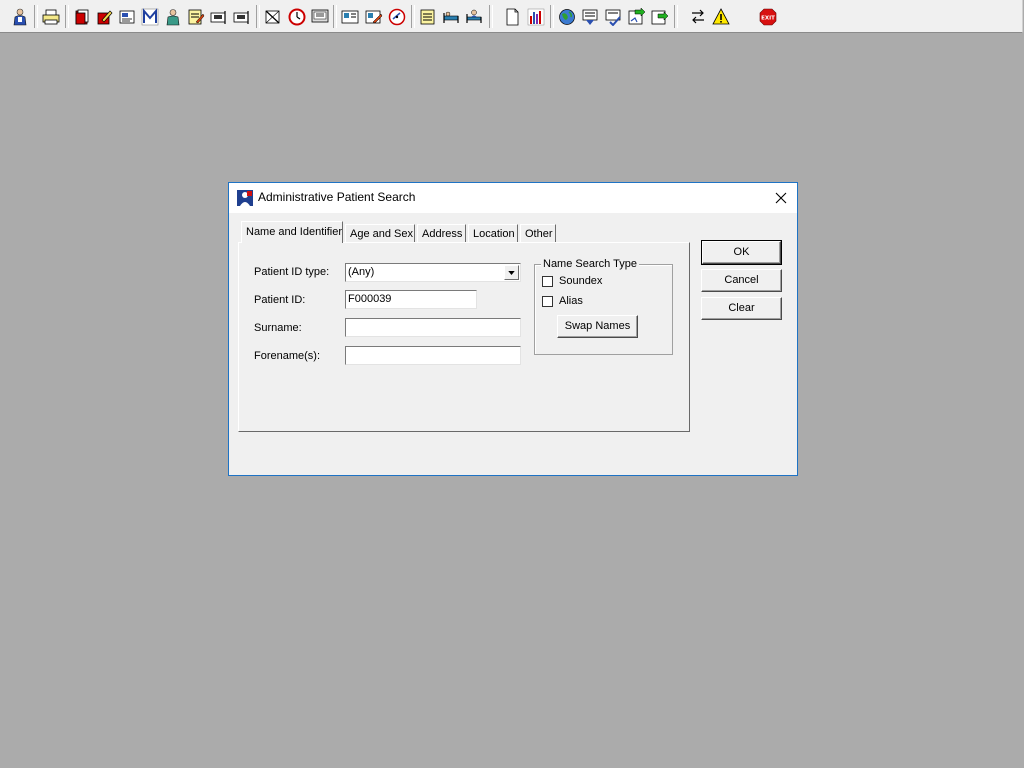  What do you see at coordinates (374, 17) in the screenshot?
I see `card-edit-icon` at bounding box center [374, 17].